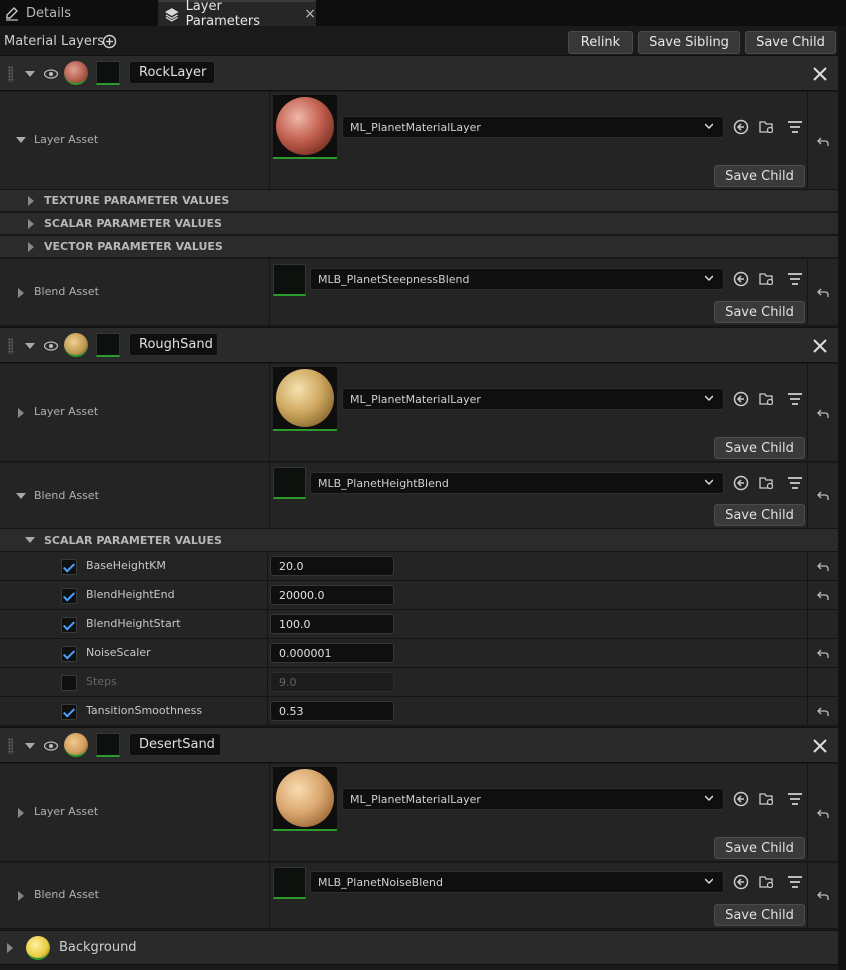 The width and height of the screenshot is (846, 970). Describe the element at coordinates (332, 653) in the screenshot. I see `param-value-field: 0.000001` at that location.